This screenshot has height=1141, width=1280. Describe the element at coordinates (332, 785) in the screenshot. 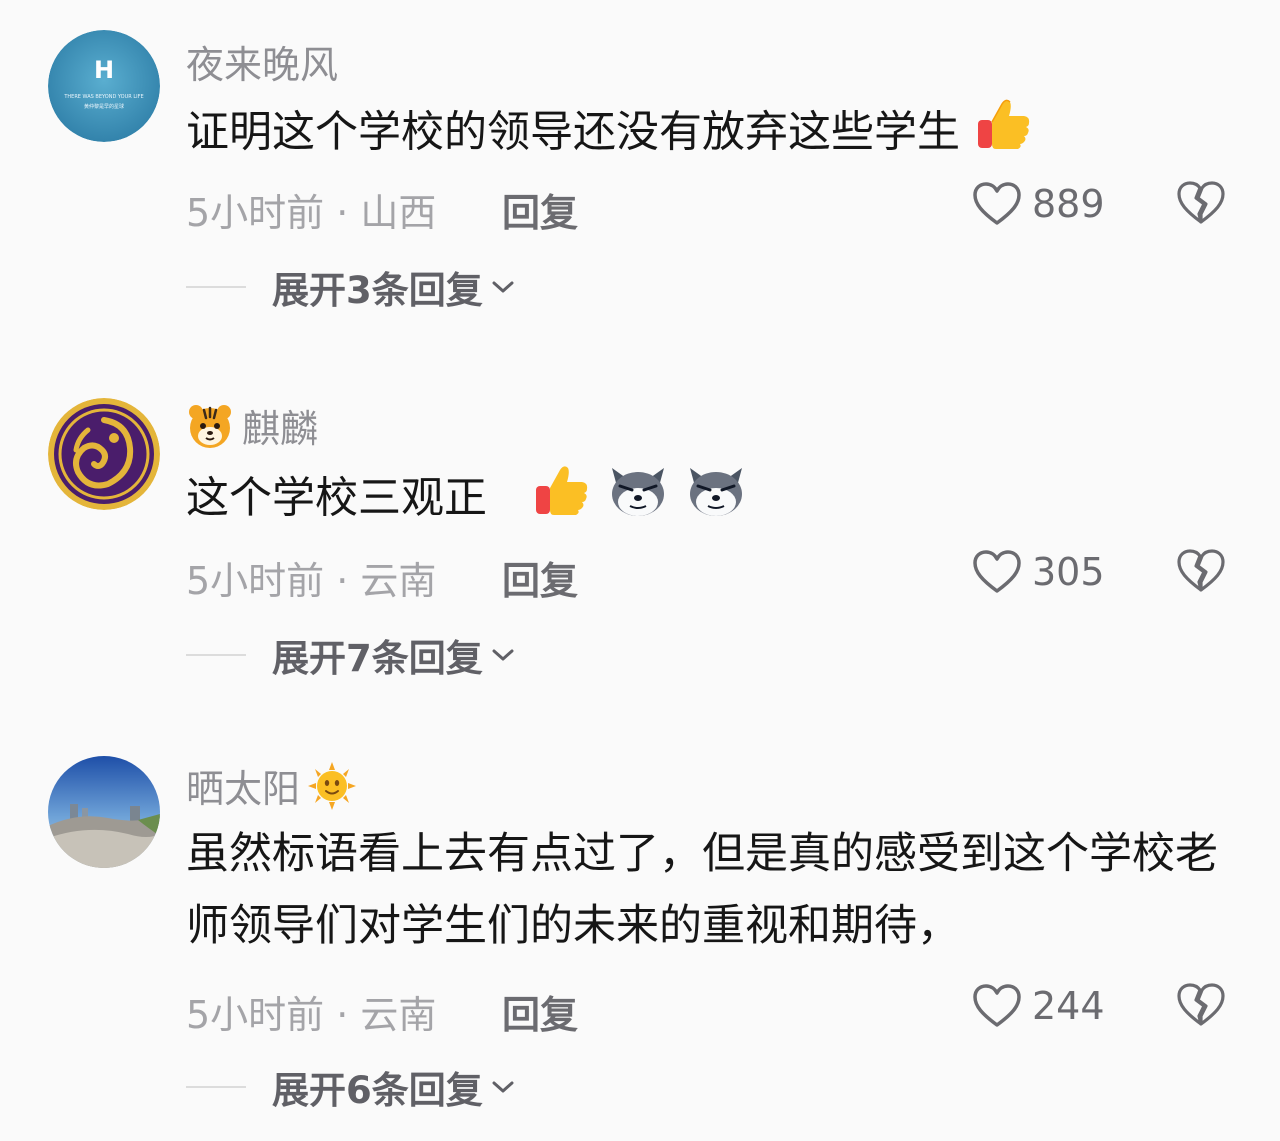

I see `sun-face-icon` at that location.